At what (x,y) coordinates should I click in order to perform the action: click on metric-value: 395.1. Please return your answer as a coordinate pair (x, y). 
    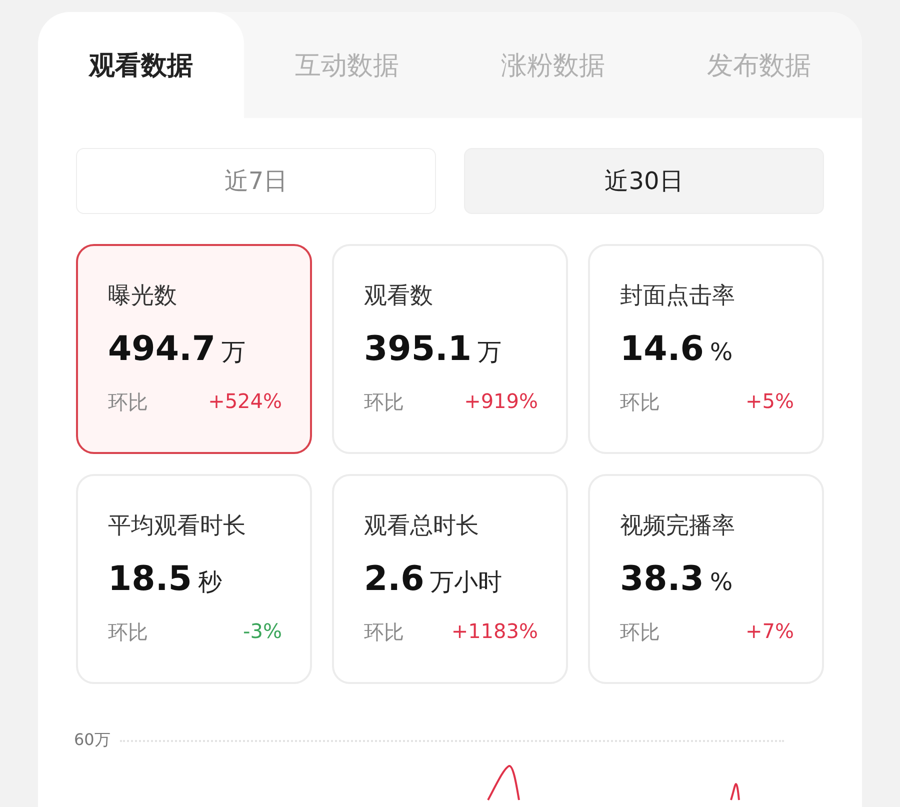
    Looking at the image, I should click on (418, 349).